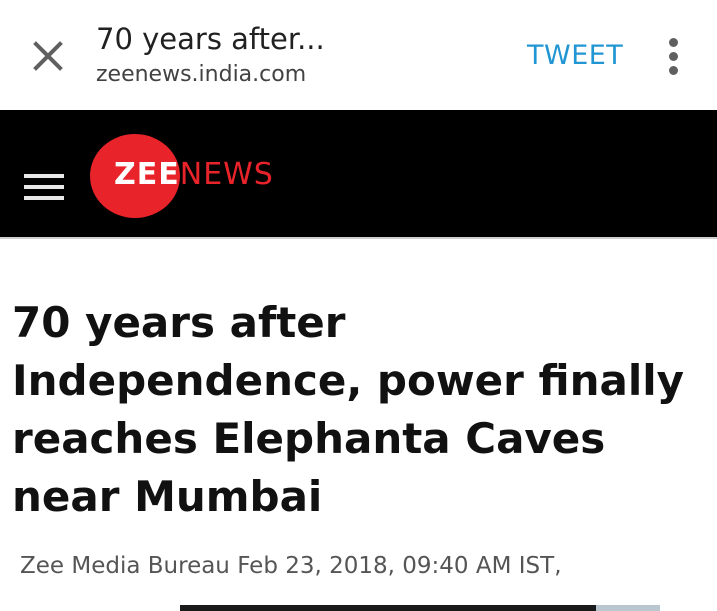 The width and height of the screenshot is (717, 611). What do you see at coordinates (628, 608) in the screenshot?
I see `article-image-edge` at bounding box center [628, 608].